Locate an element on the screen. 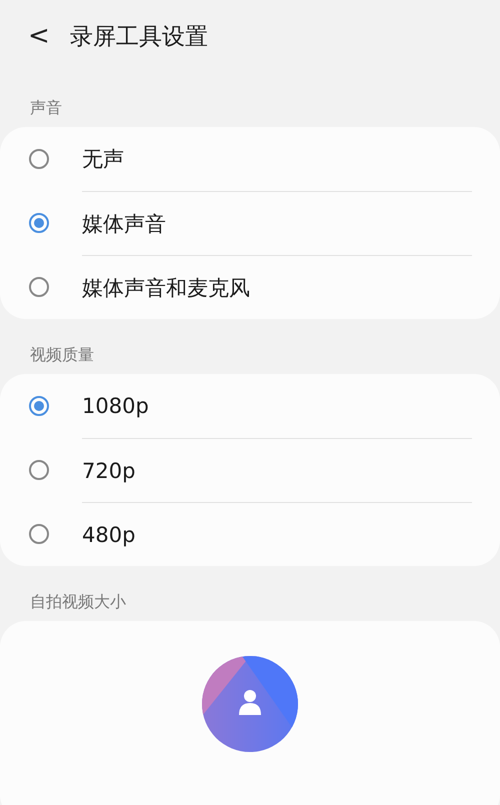  option-label: 无声 is located at coordinates (103, 159).